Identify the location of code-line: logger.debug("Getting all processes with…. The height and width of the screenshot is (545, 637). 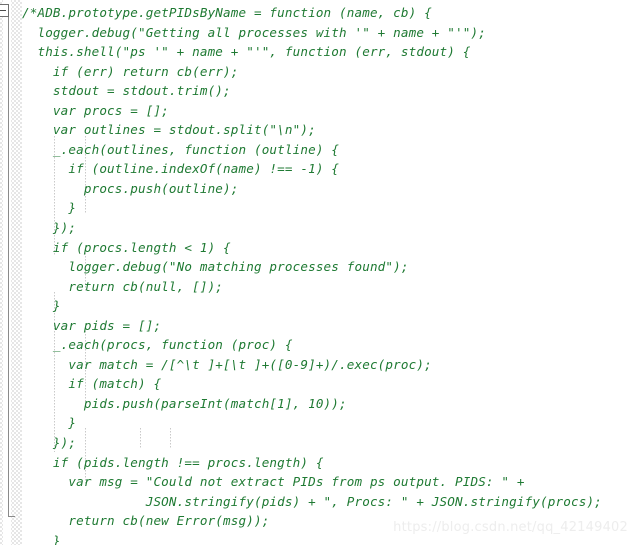
(312, 33).